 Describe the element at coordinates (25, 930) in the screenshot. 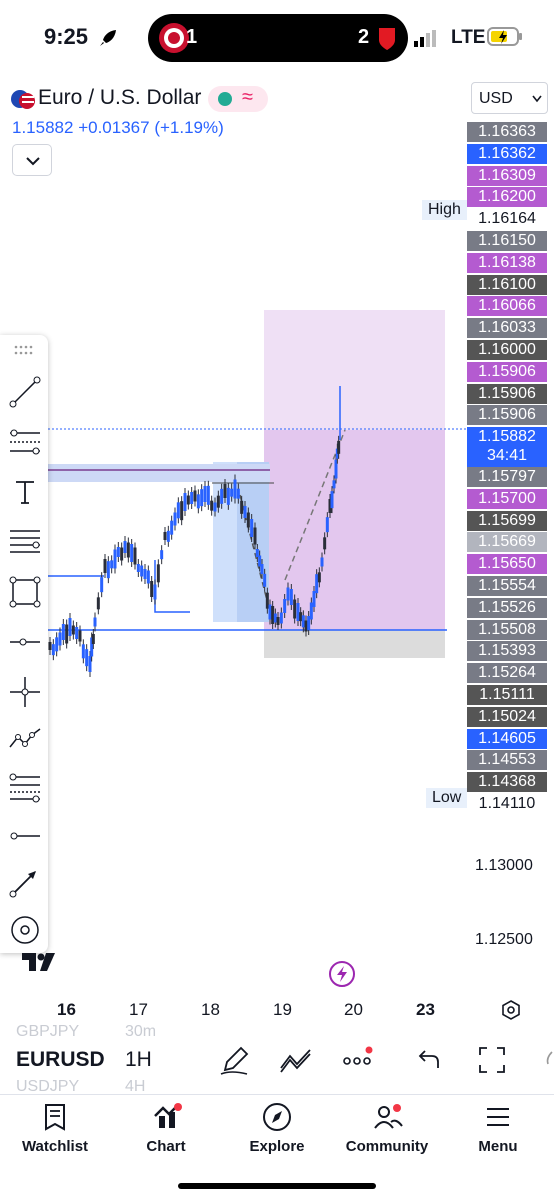

I see `eye-icon` at that location.